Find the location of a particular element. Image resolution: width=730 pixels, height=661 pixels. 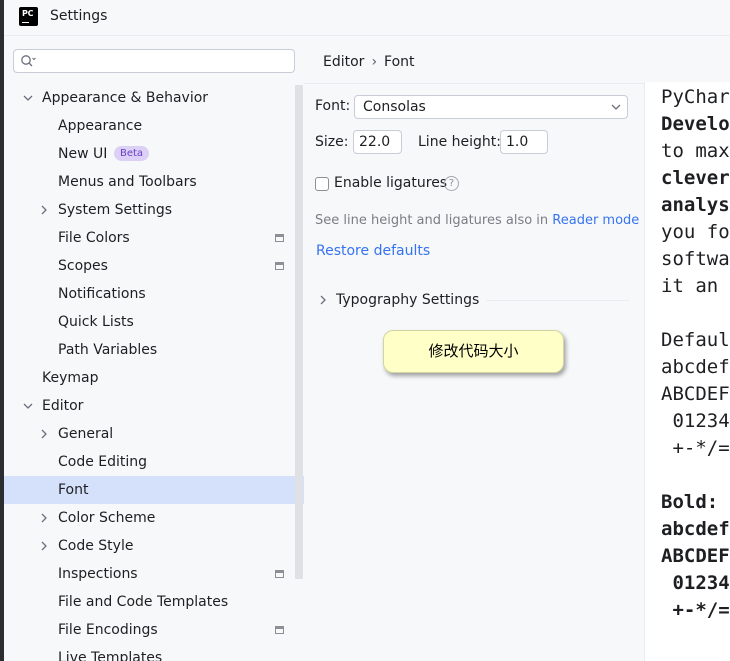

sidebar-item-file-and-code-templates: File and Code Templates is located at coordinates (154, 602).